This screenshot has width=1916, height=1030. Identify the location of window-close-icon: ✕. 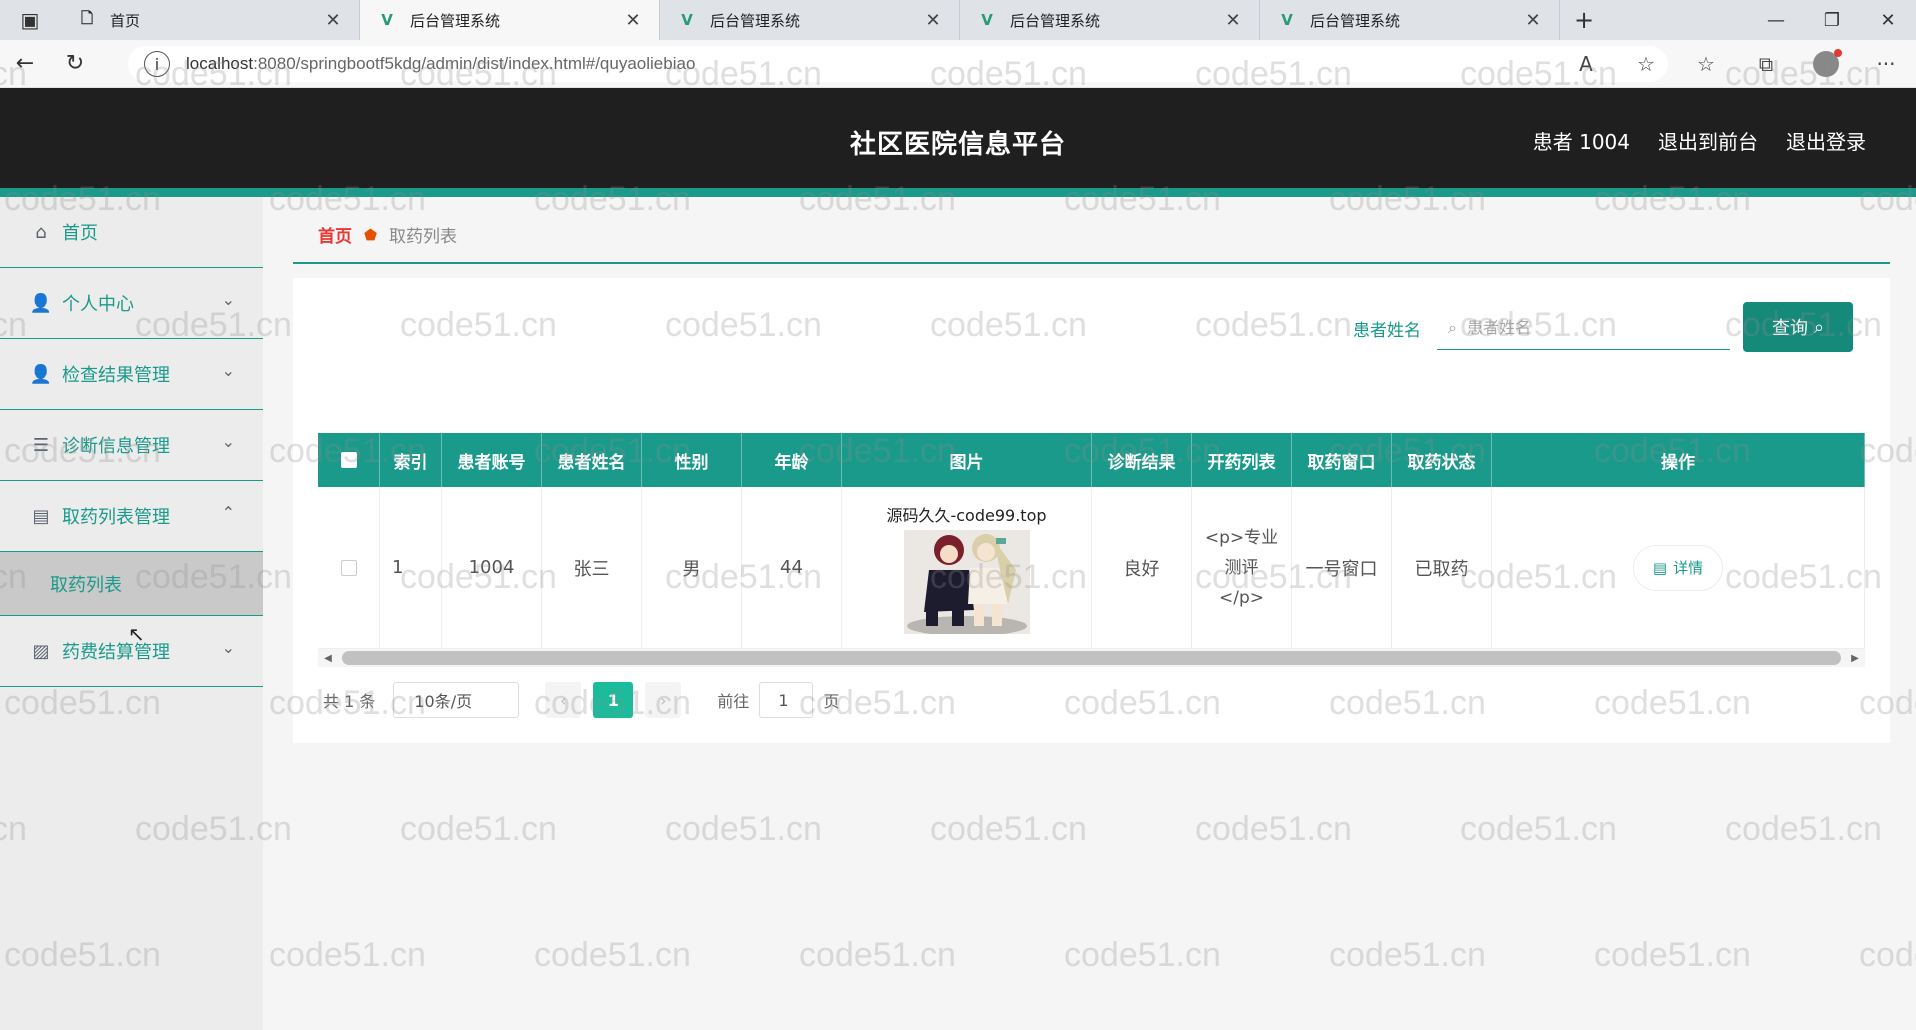
(1888, 20).